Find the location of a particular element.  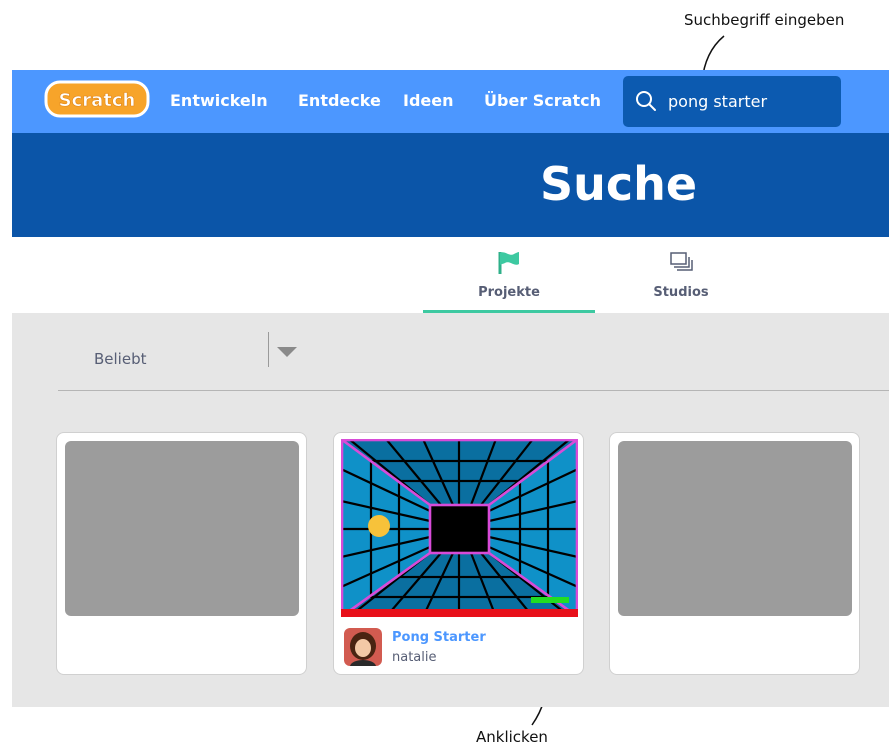

chevron-down-icon is located at coordinates (287, 352).